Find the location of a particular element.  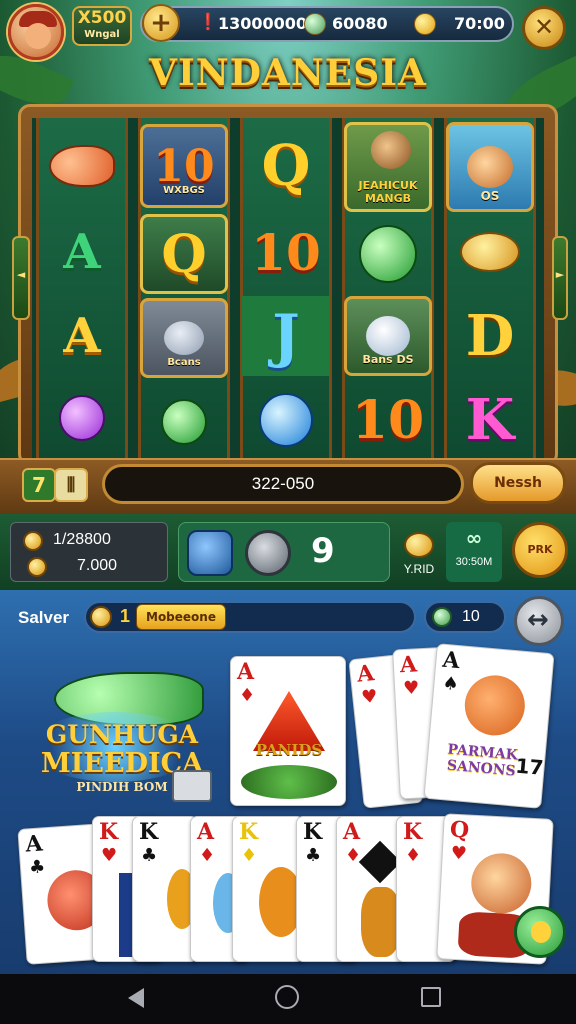

lines-button: 7 is located at coordinates (39, 485).